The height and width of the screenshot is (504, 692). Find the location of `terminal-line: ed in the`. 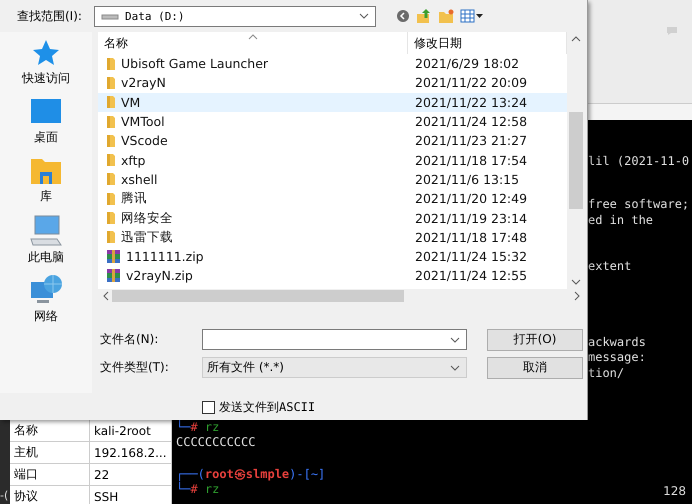

terminal-line: ed in the is located at coordinates (621, 220).